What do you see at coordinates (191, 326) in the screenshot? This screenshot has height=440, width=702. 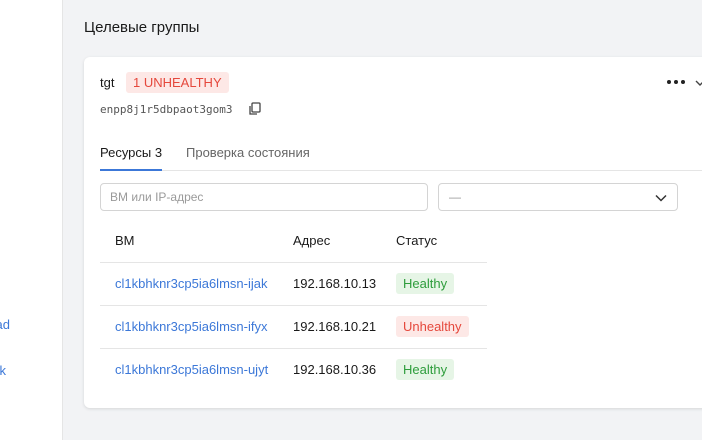 I see `vm-link: cl1kbhknr3cp5ia6lmsn-ifyx` at bounding box center [191, 326].